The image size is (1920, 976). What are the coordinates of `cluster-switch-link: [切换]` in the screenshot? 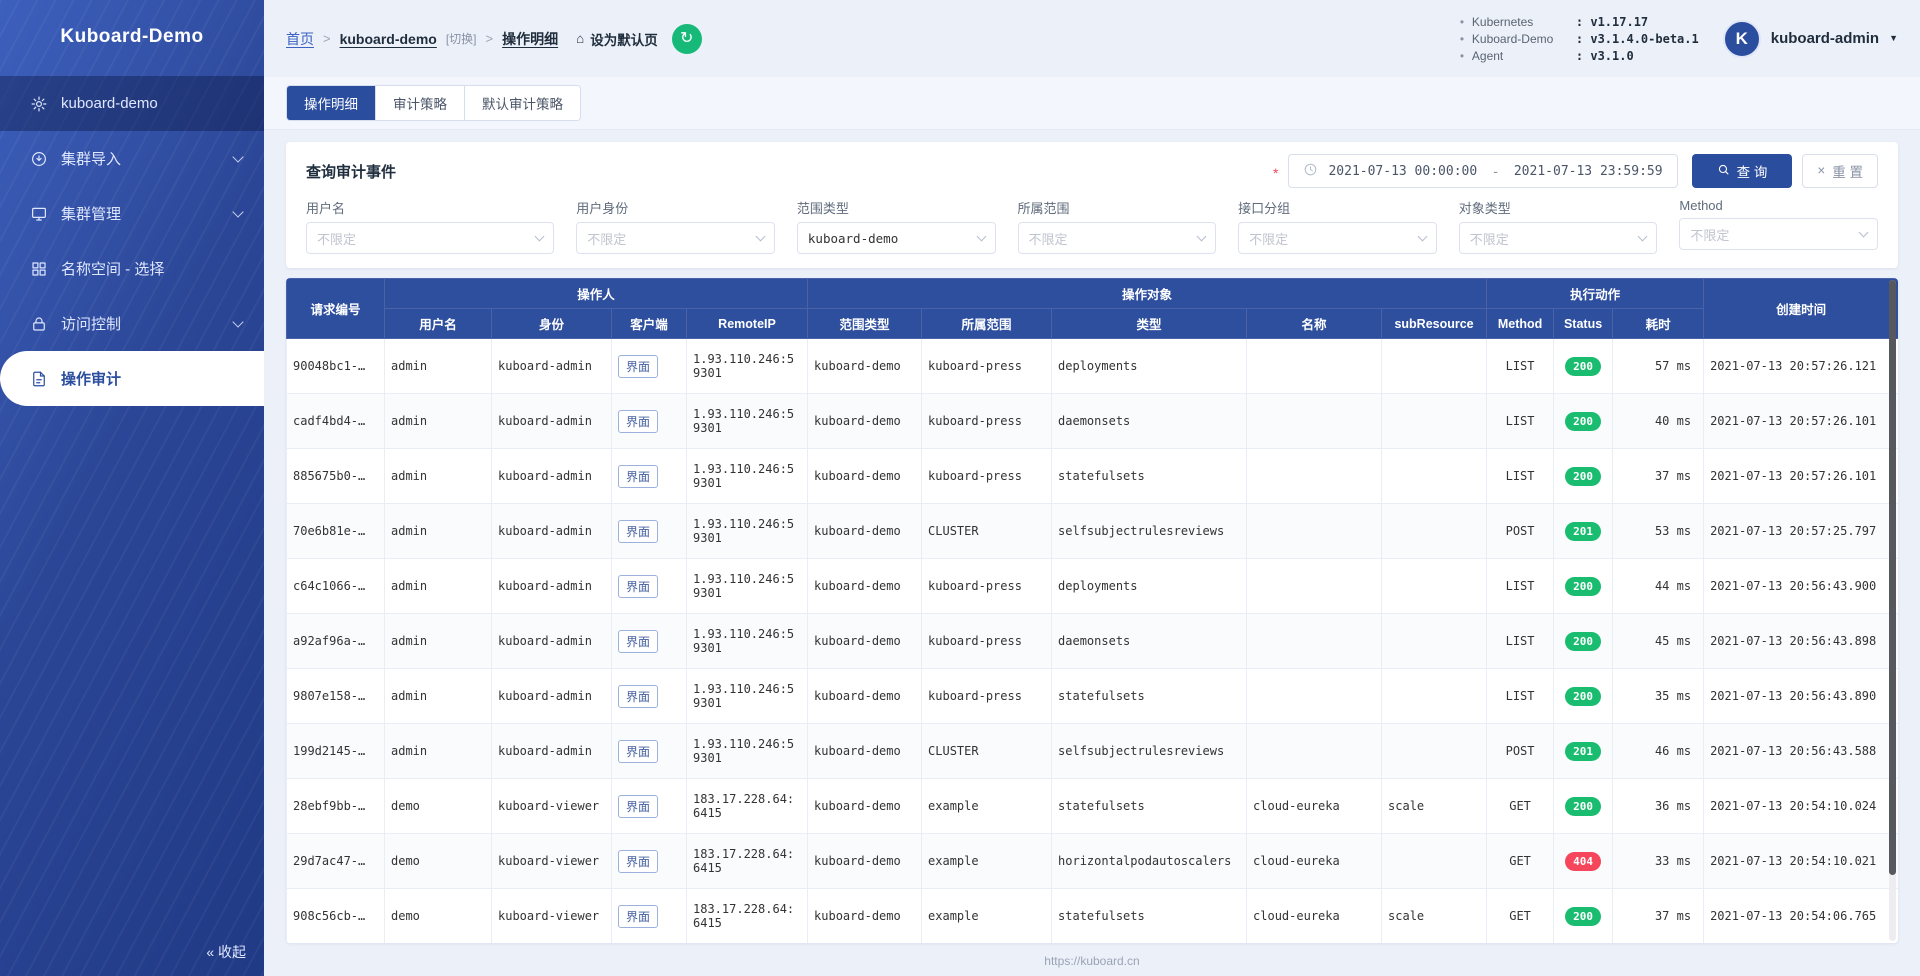 It's located at (461, 38).